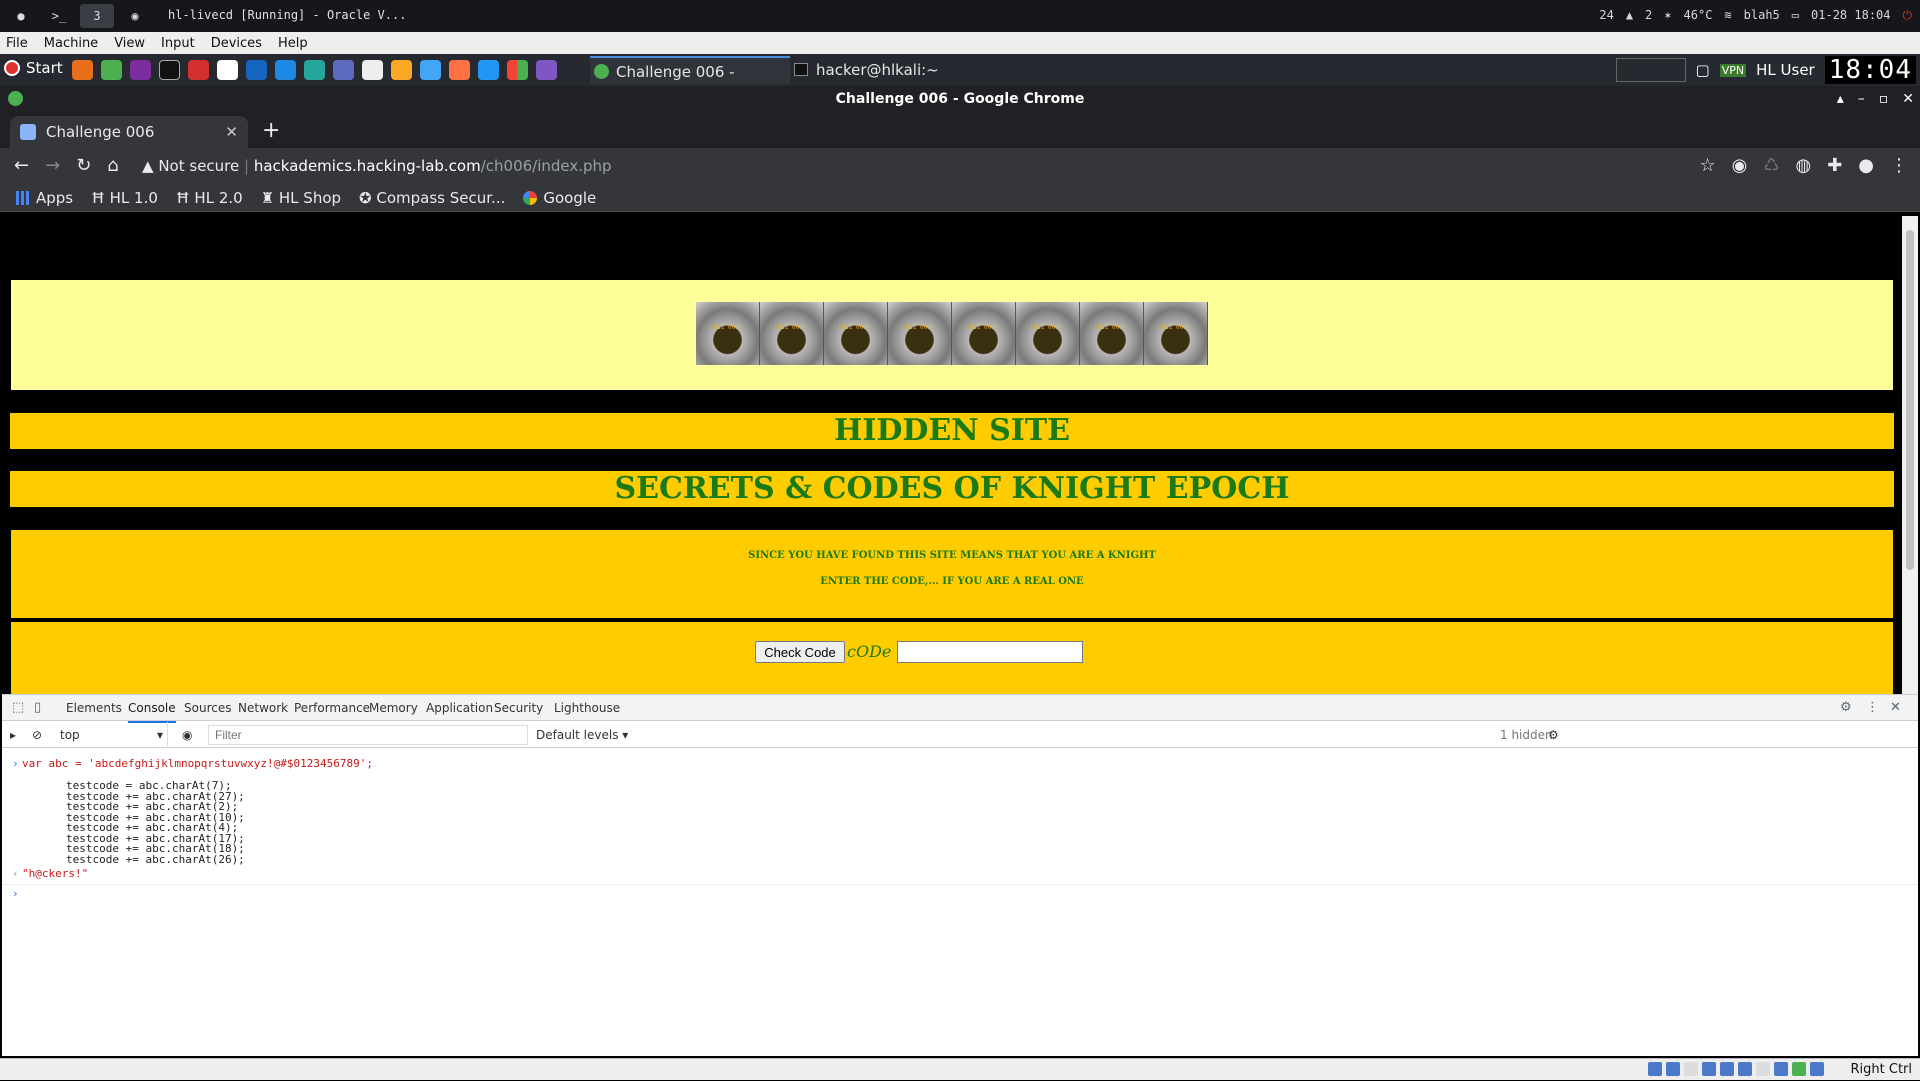 This screenshot has width=1920, height=1081. I want to click on minimize-icon: –, so click(1861, 99).